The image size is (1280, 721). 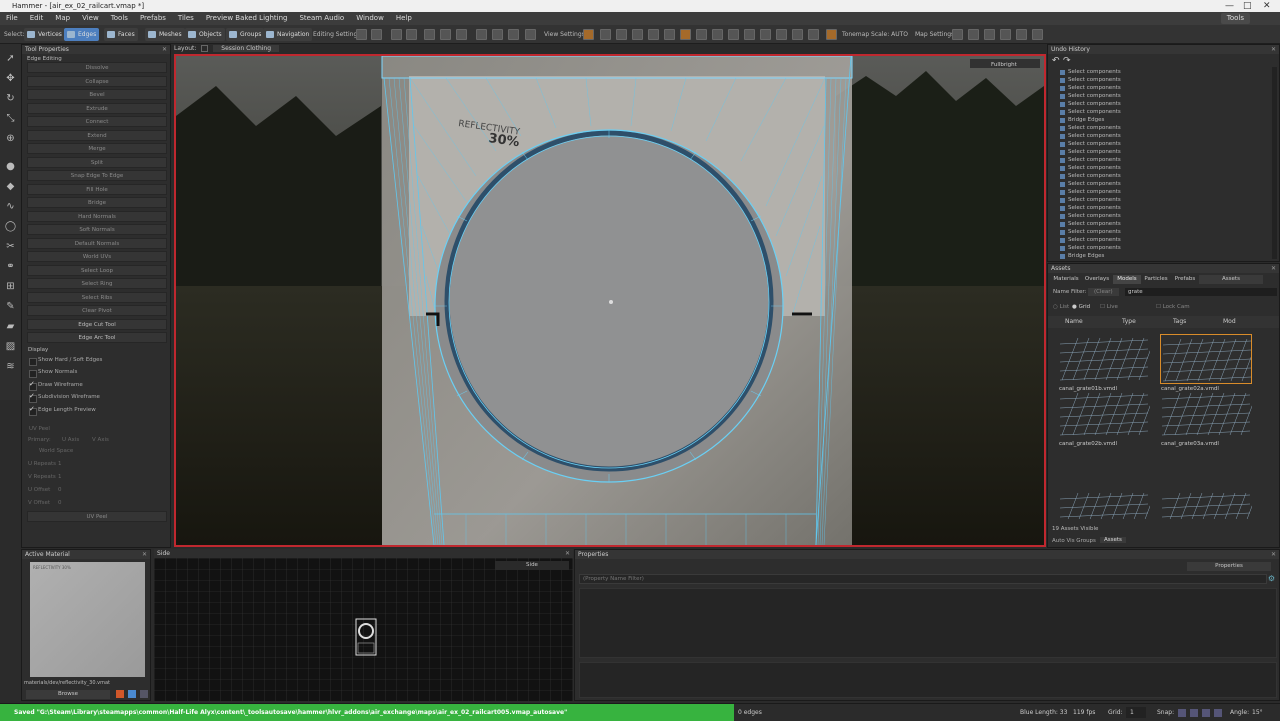 I want to click on edge-hard-normals-button: Hard Normals, so click(x=97, y=216).